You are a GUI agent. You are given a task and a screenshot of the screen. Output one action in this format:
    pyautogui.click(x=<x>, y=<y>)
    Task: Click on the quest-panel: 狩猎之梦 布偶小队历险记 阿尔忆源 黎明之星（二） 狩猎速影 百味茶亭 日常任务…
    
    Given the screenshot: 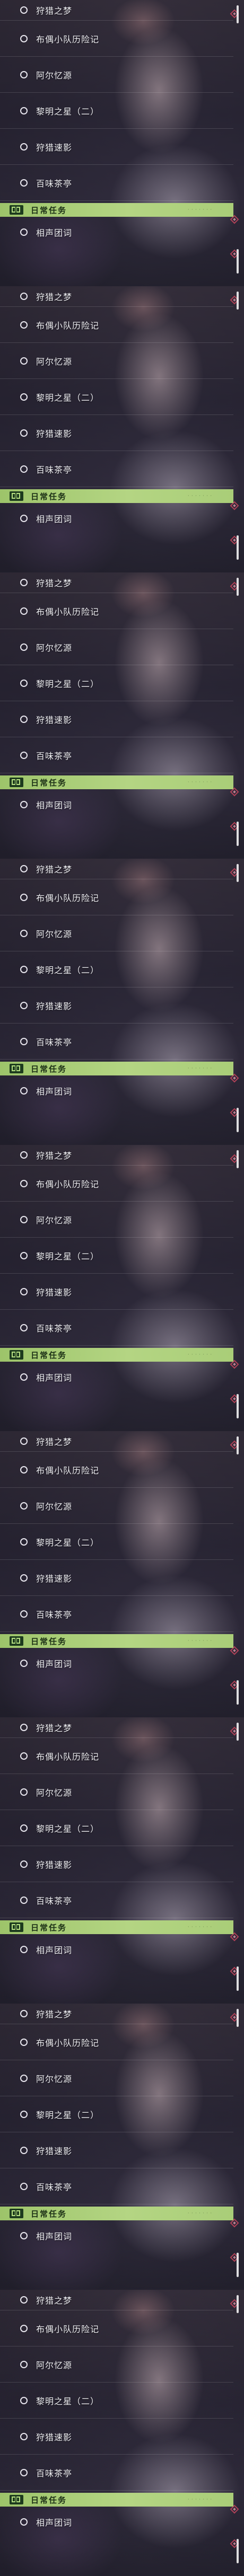 What is the action you would take?
    pyautogui.click(x=122, y=1574)
    